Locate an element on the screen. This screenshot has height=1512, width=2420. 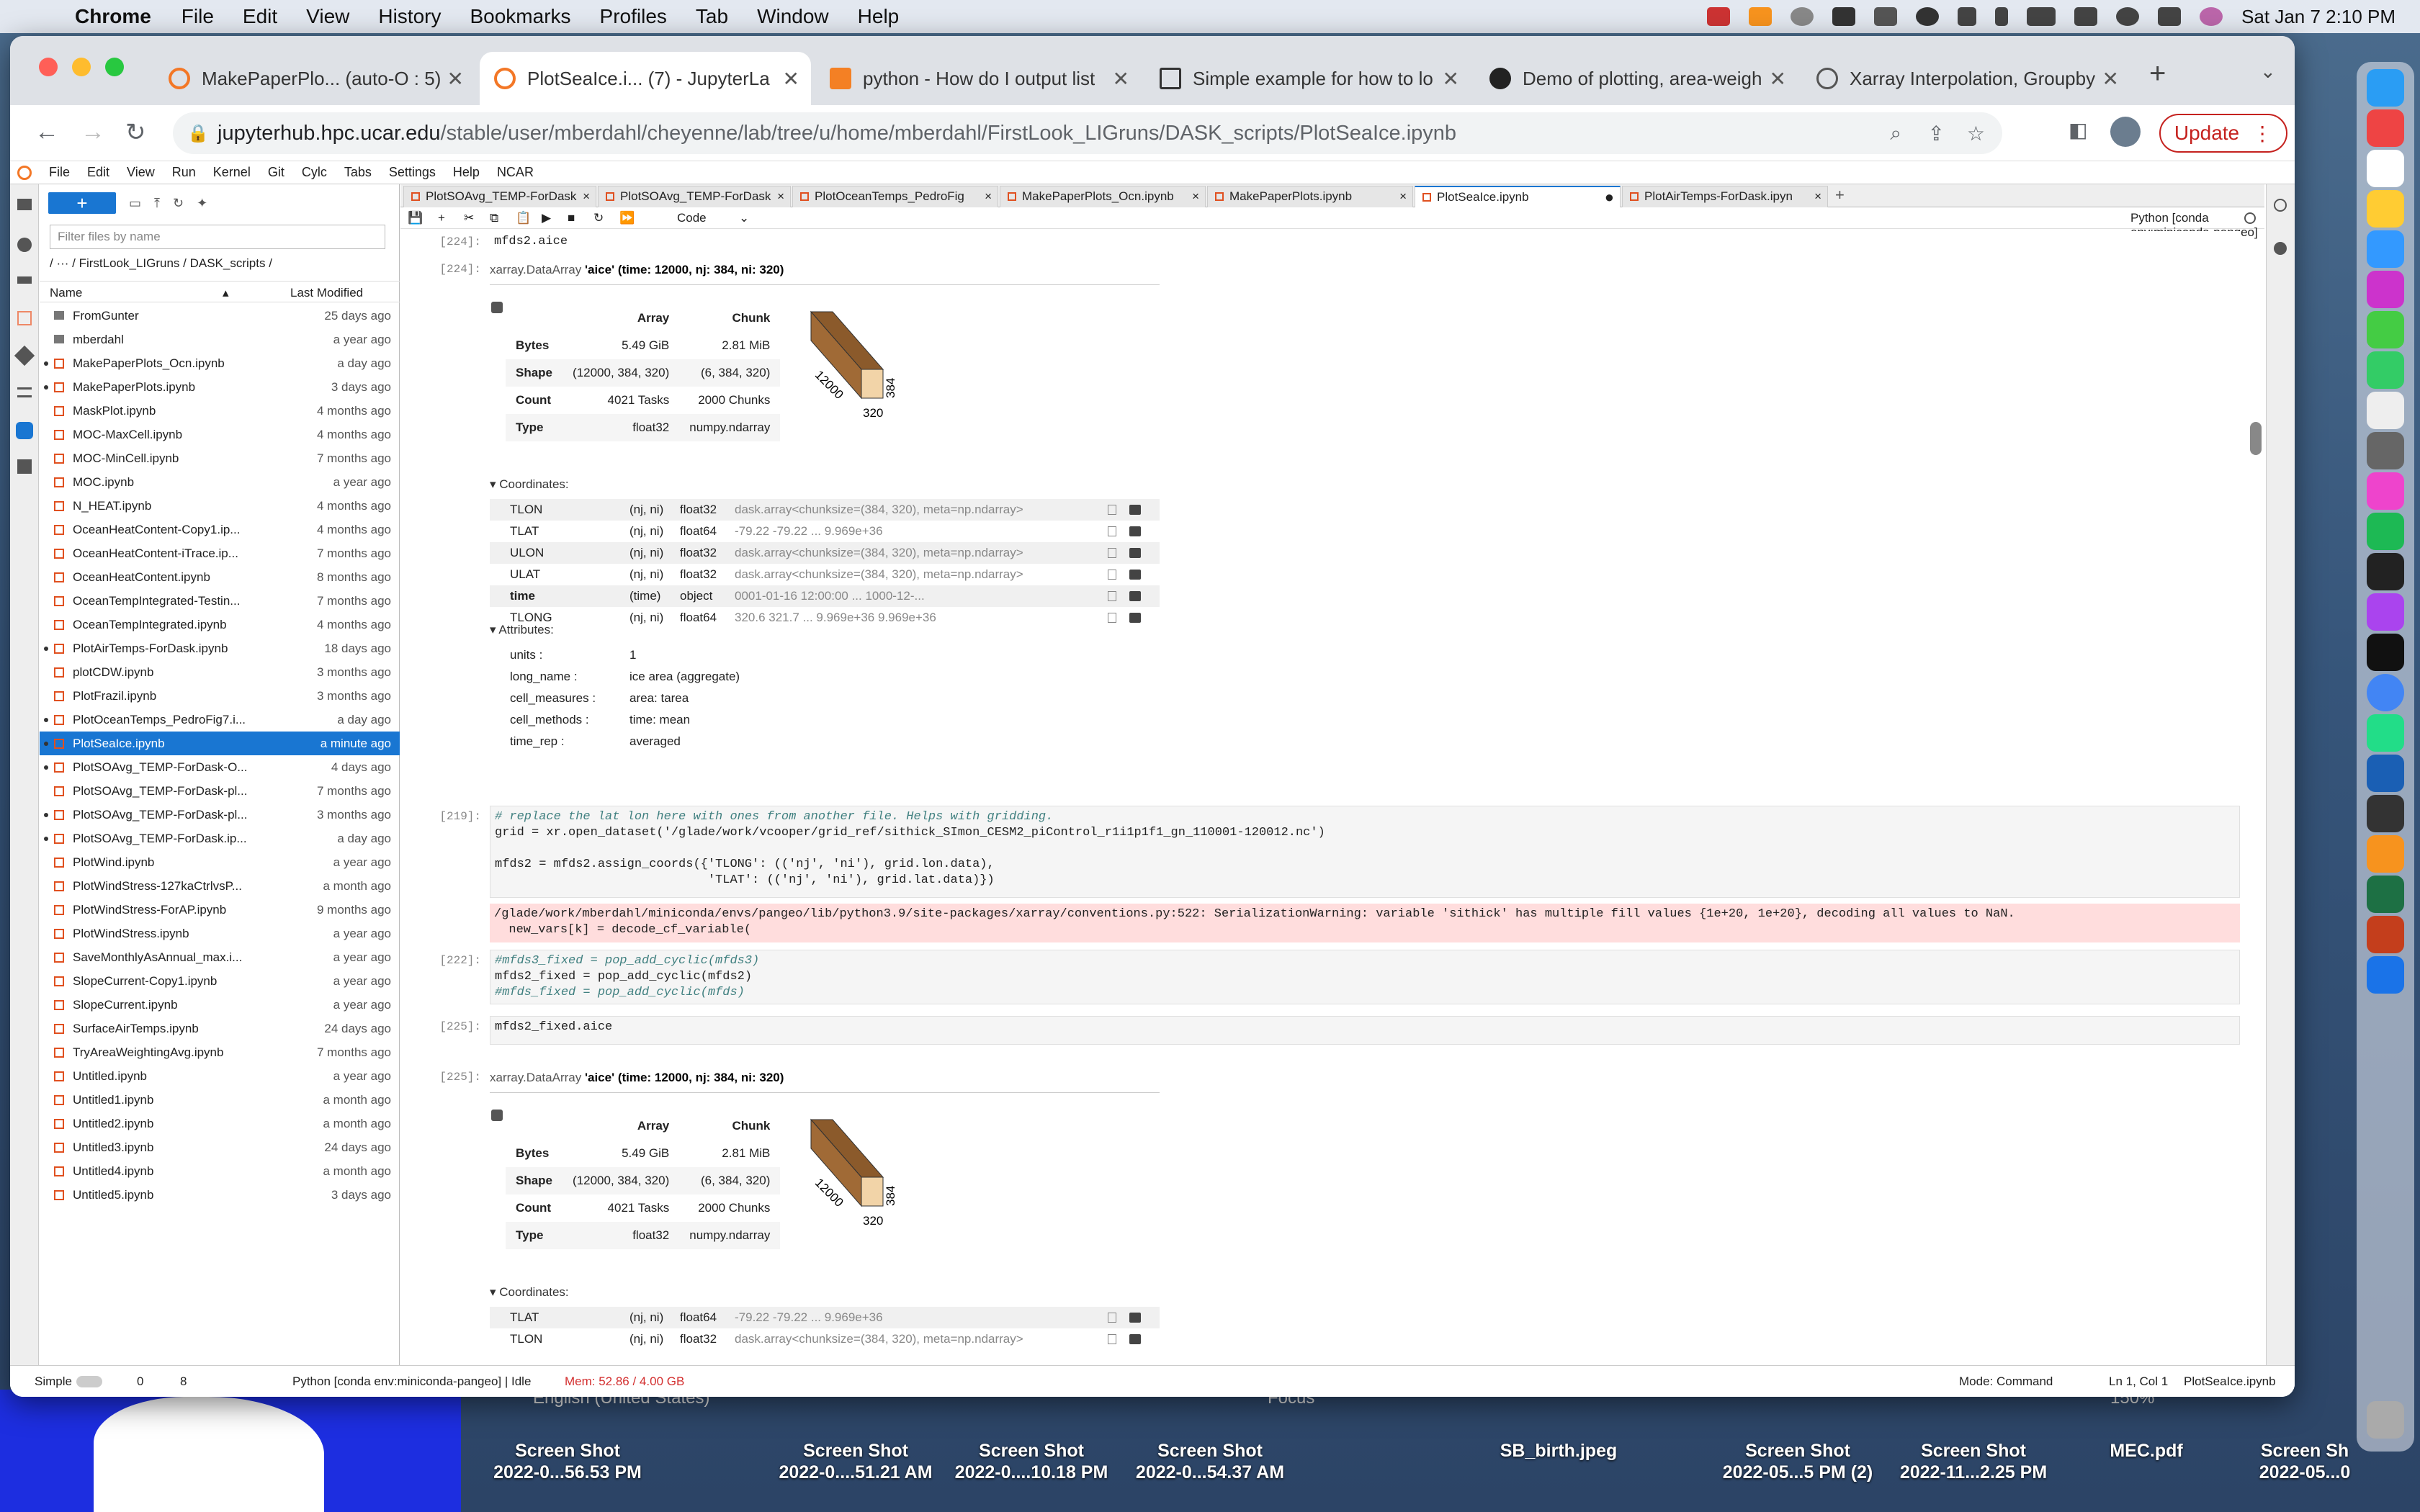
profile-avatar is located at coordinates (2125, 132).